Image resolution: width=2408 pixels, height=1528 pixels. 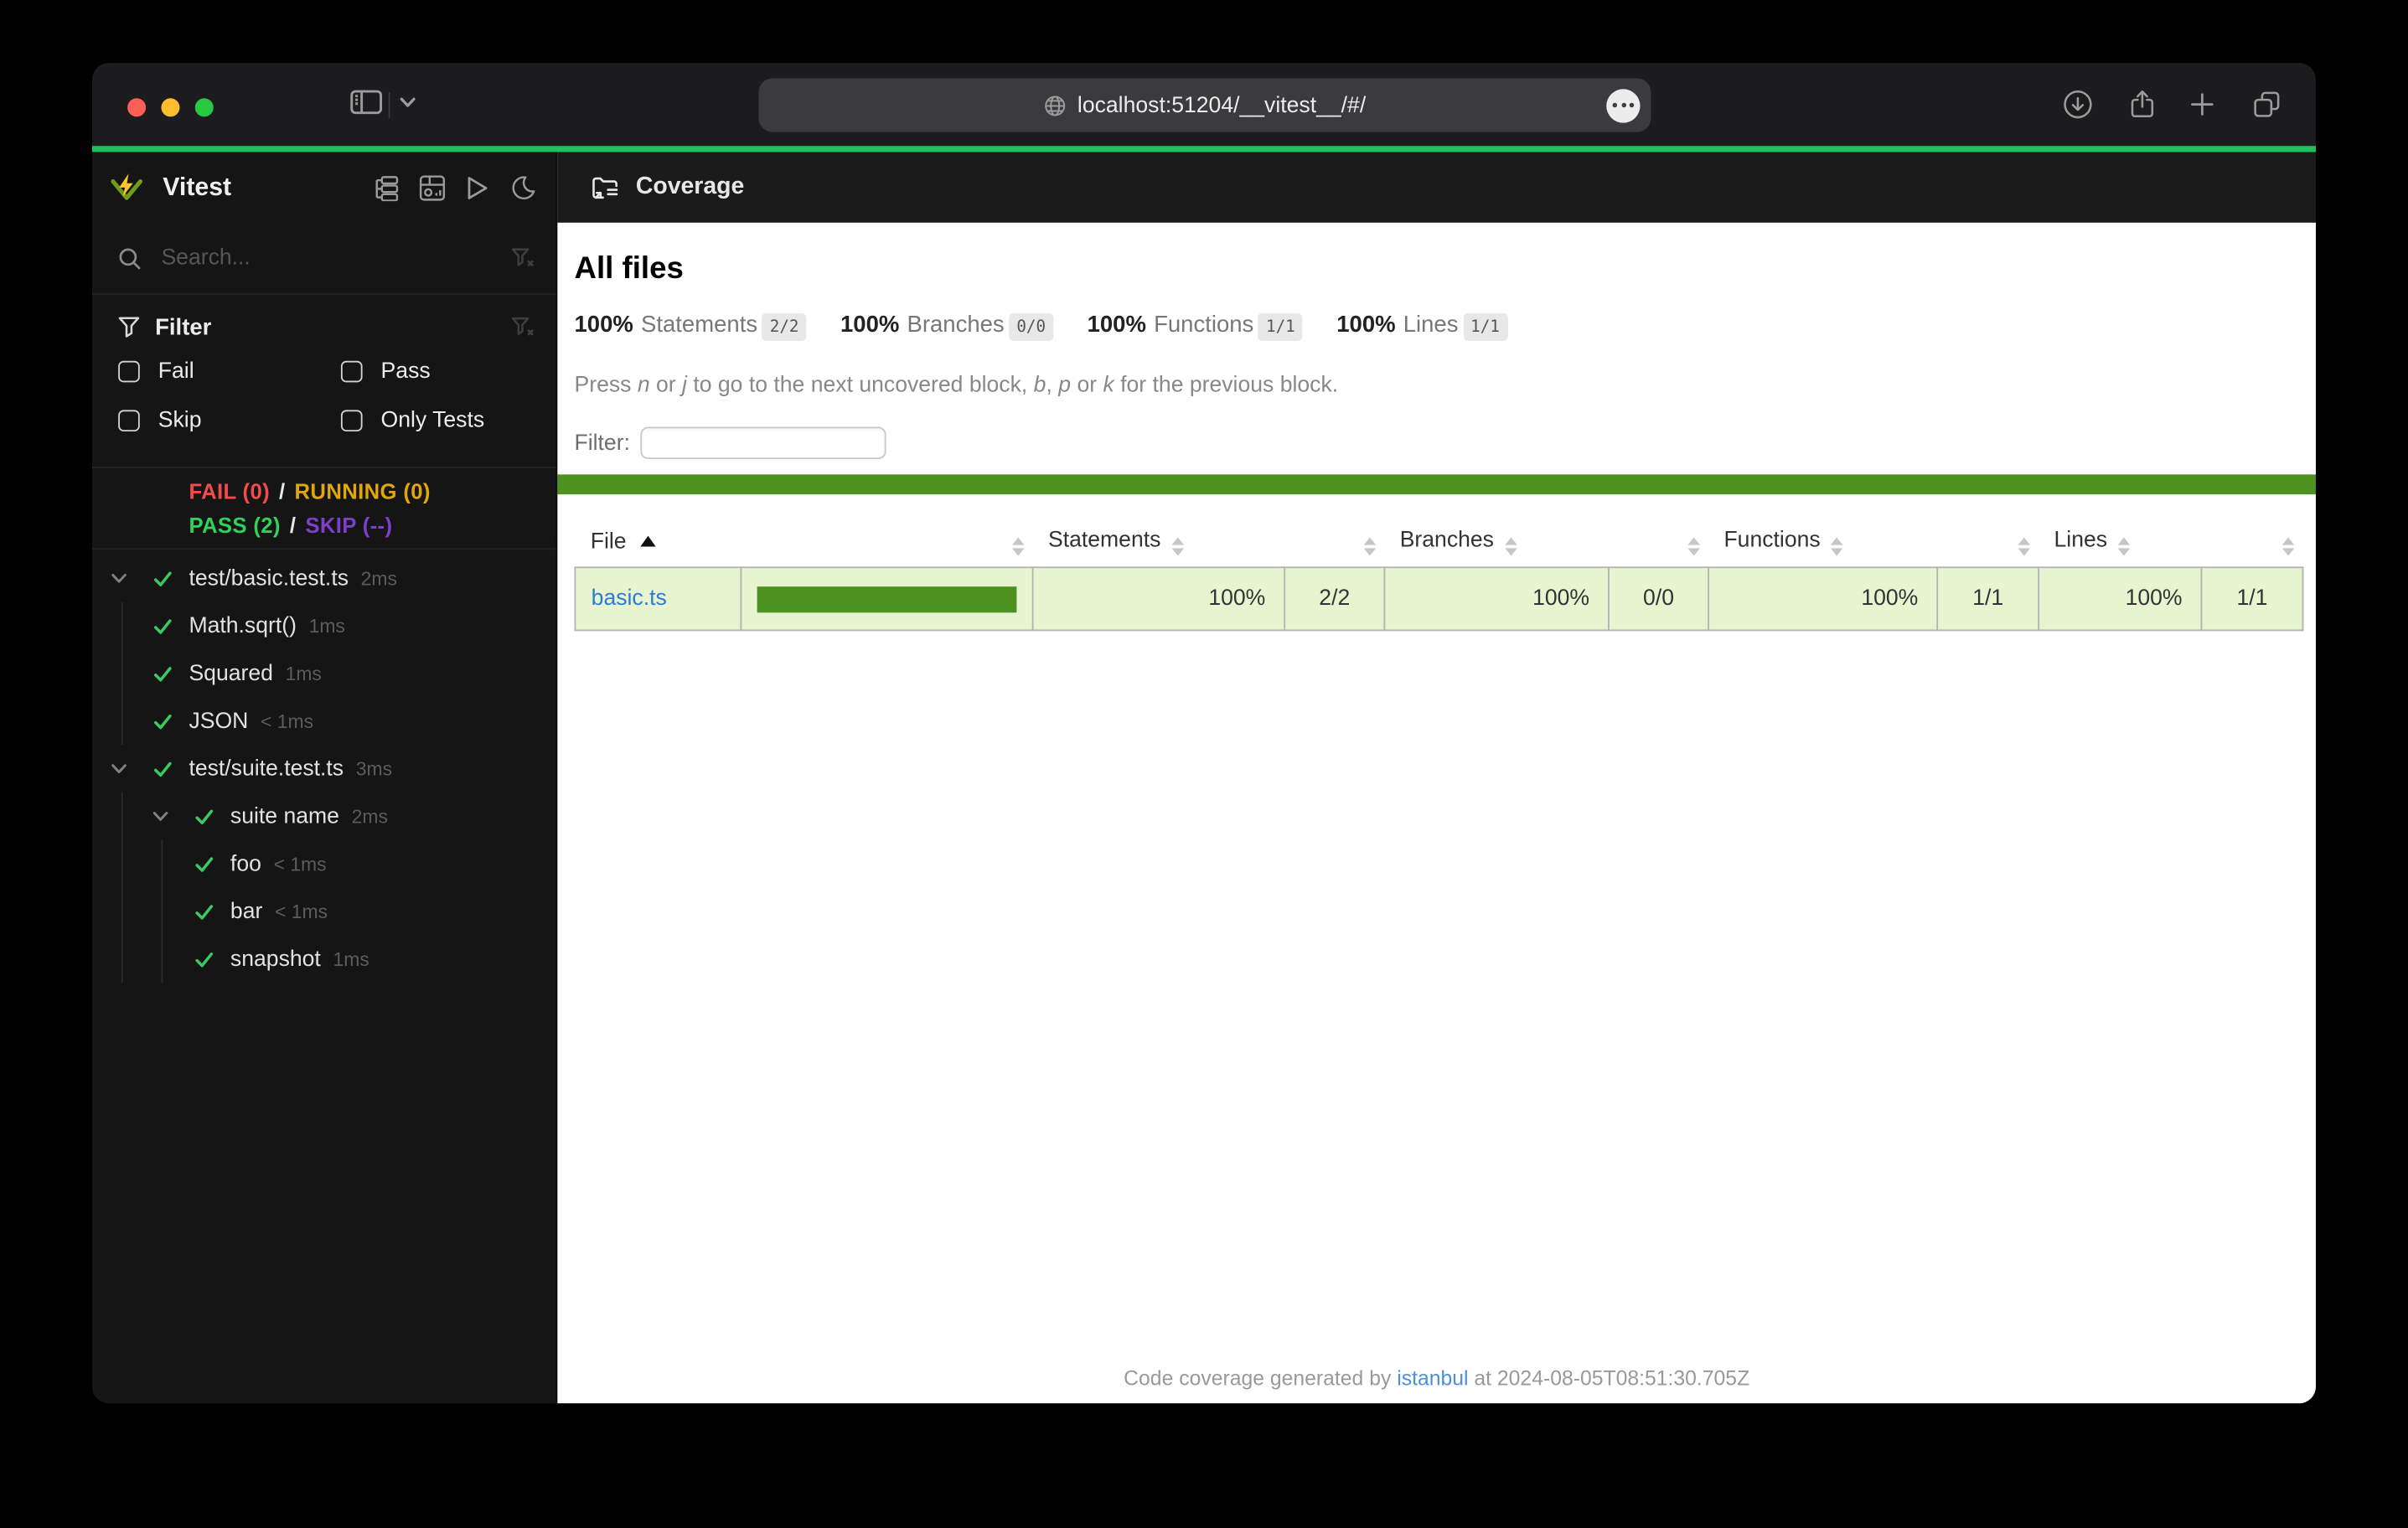 I want to click on tree-item: Math.sqrt() 1ms, so click(x=324, y=625).